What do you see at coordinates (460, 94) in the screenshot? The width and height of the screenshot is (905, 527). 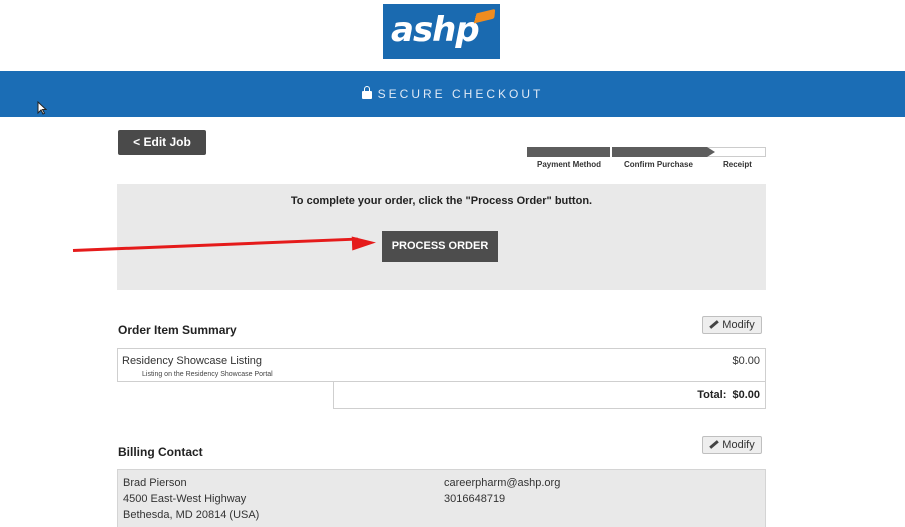 I see `banner-label: SECURE CHECKOUT` at bounding box center [460, 94].